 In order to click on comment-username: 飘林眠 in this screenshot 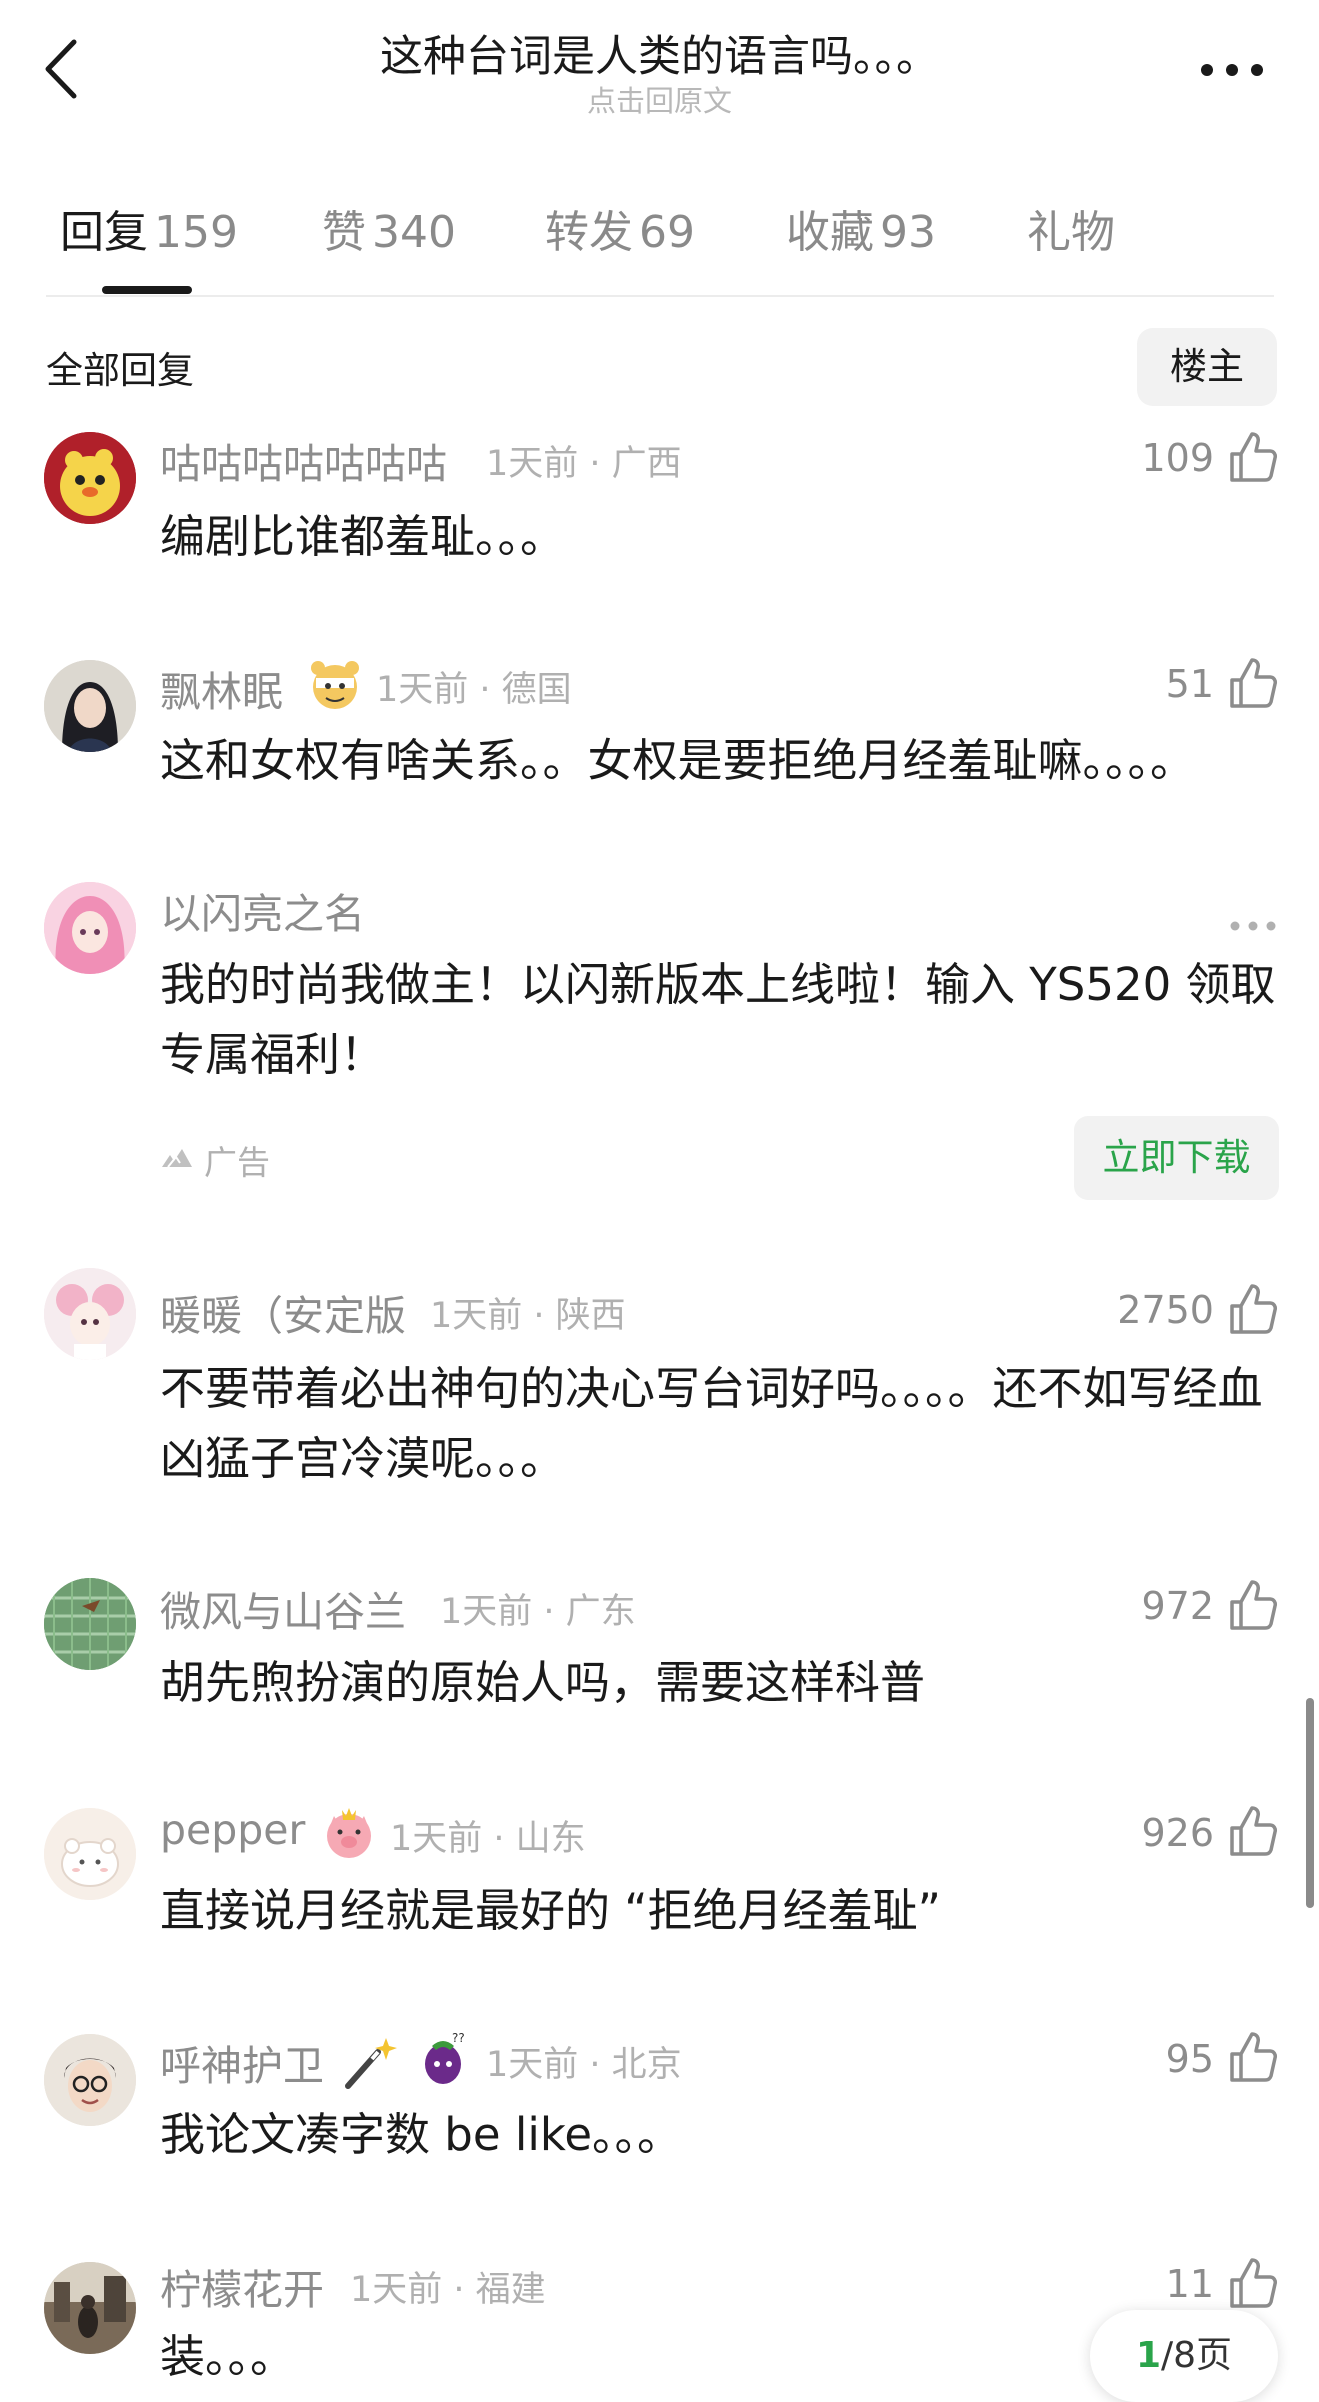, I will do `click(221, 688)`.